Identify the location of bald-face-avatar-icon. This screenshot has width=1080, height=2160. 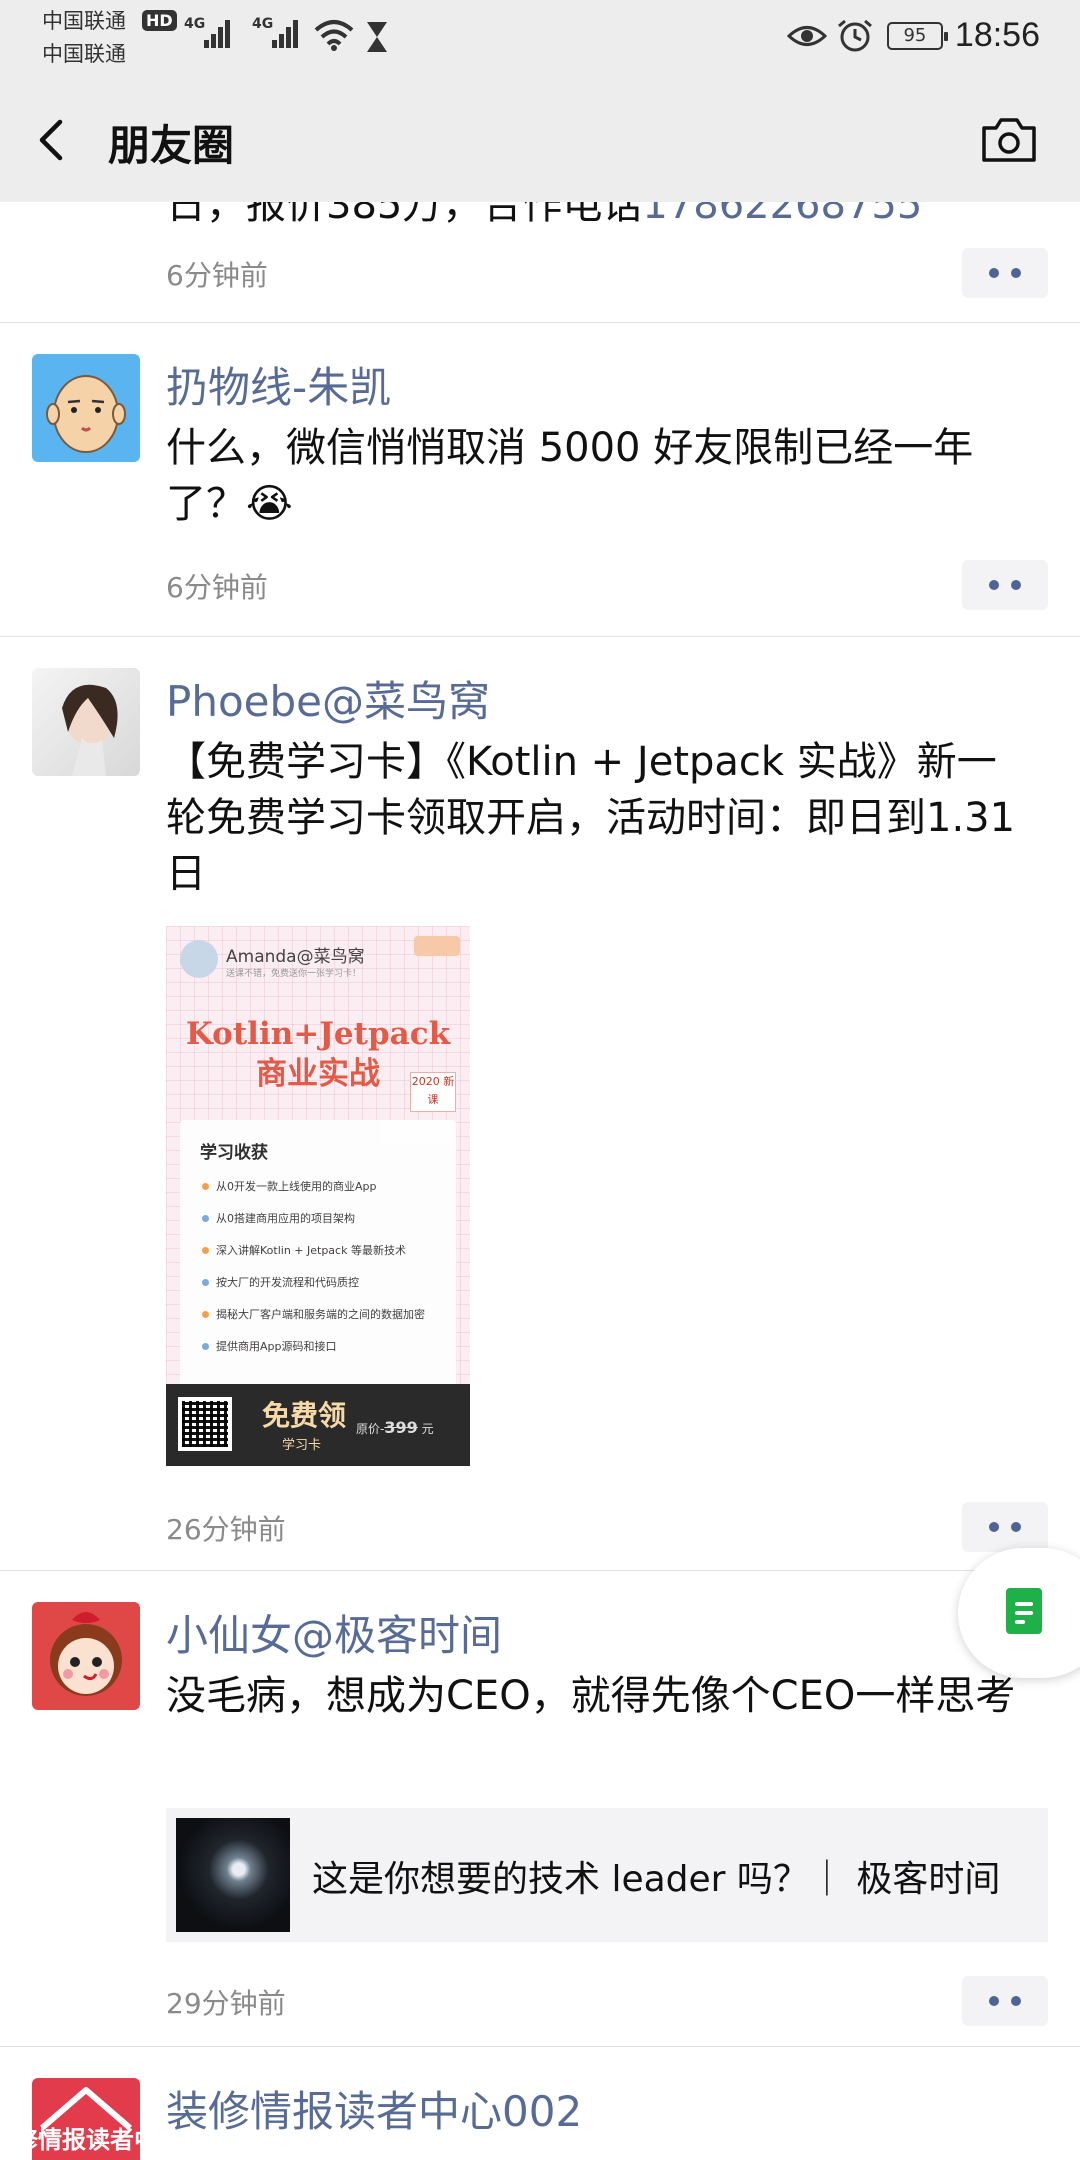
(86, 414).